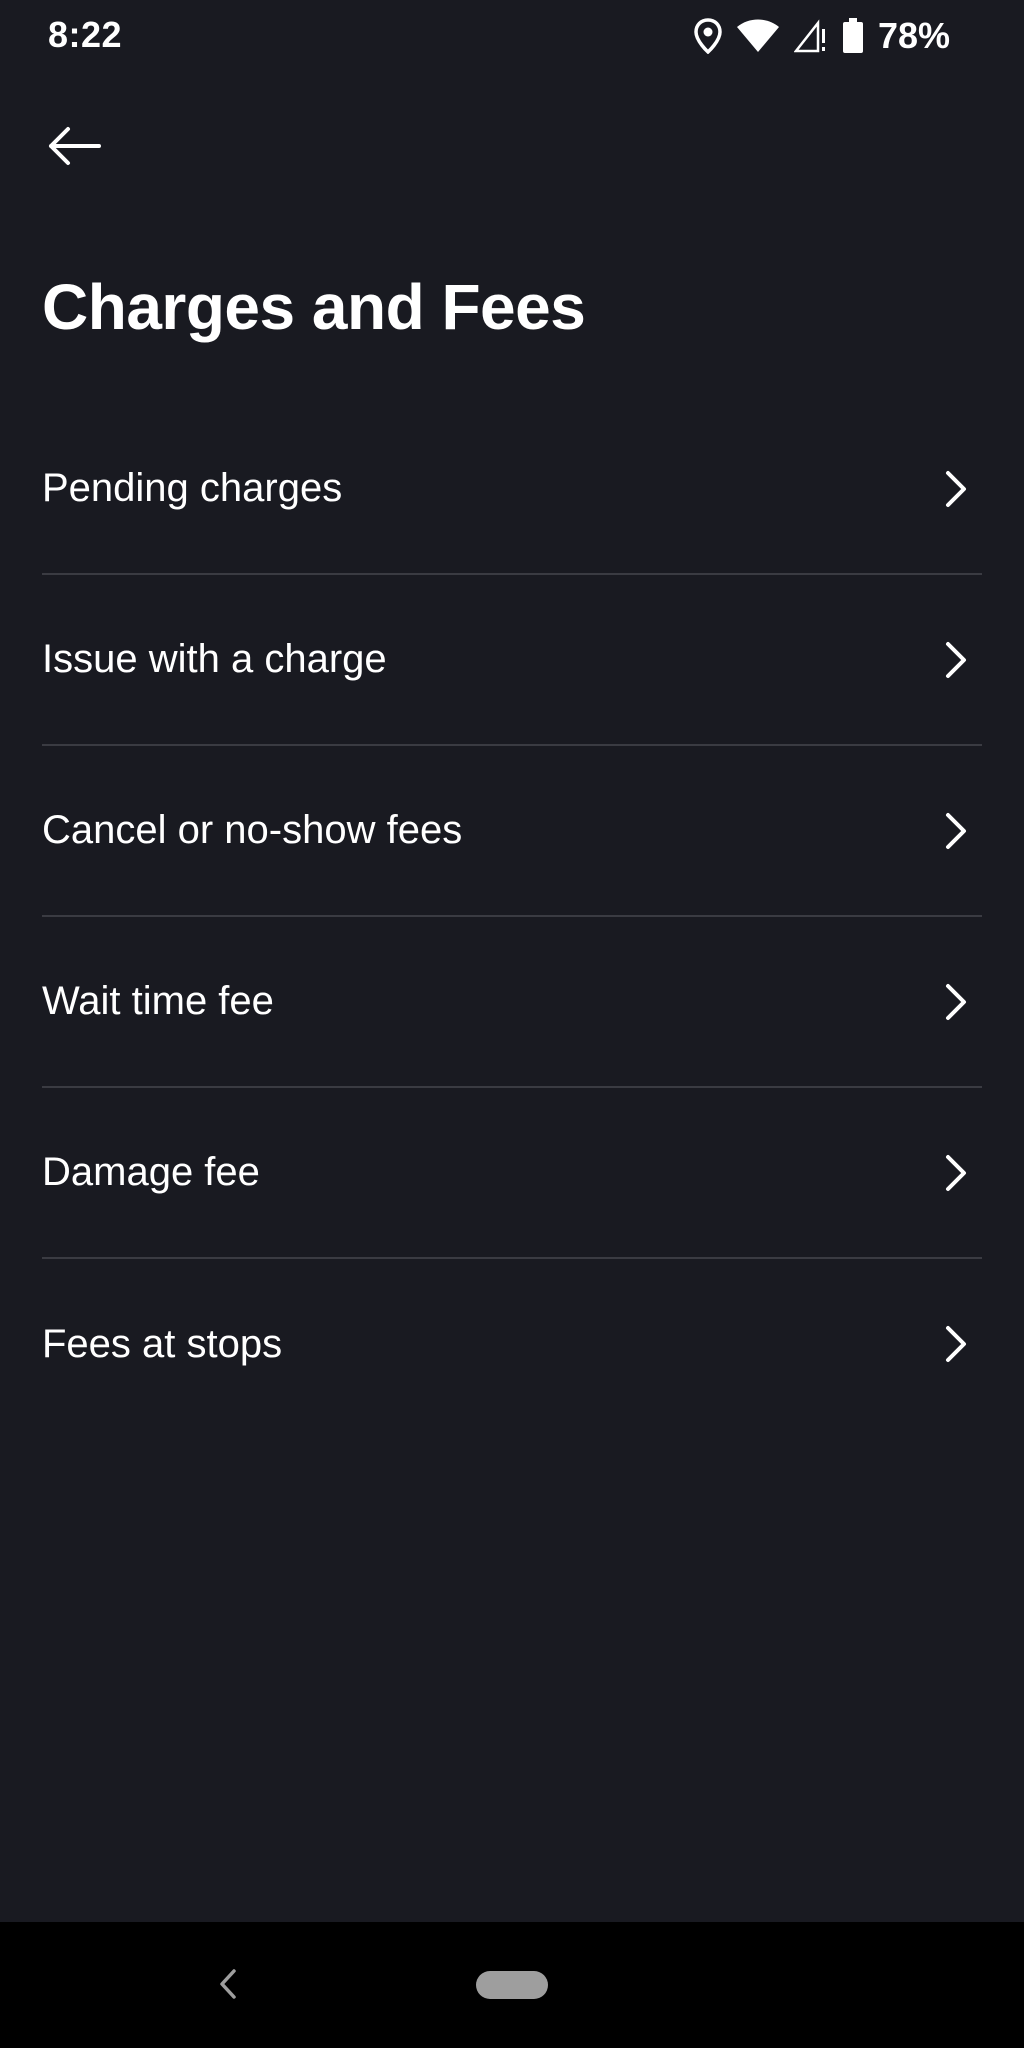 This screenshot has height=2048, width=1024. Describe the element at coordinates (512, 660) in the screenshot. I see `menu-item-issue-with-a-charge: Issue with a charge` at that location.